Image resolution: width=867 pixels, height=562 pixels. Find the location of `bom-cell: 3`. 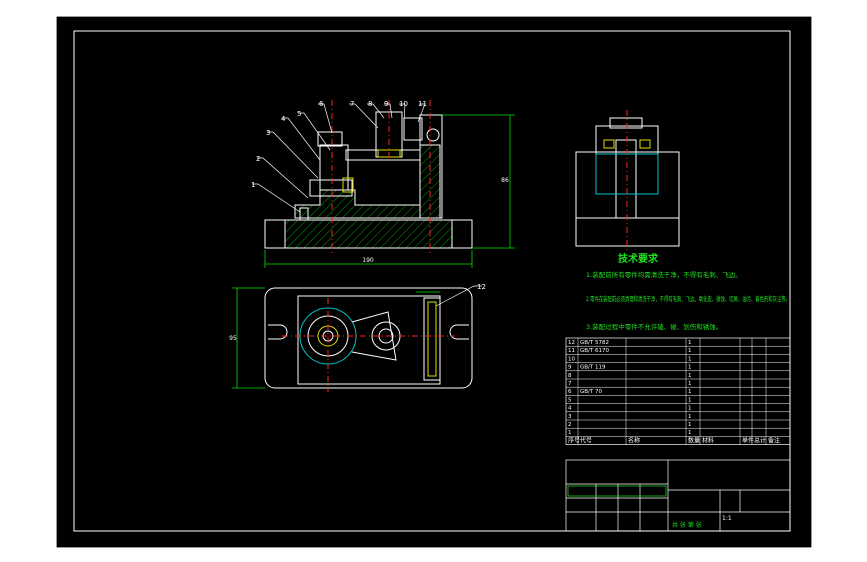

bom-cell: 3 is located at coordinates (570, 417).